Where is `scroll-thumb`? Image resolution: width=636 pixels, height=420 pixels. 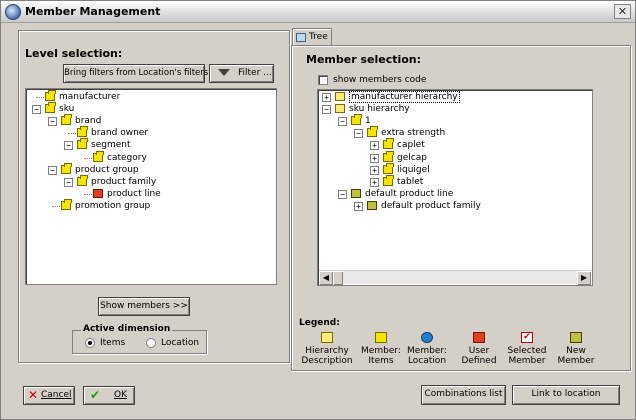
scroll-thumb is located at coordinates (338, 278).